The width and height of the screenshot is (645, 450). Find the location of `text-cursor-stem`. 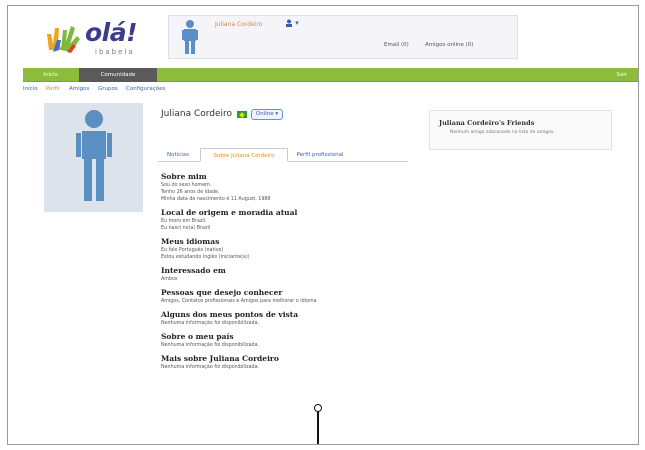

text-cursor-stem is located at coordinates (318, 428).